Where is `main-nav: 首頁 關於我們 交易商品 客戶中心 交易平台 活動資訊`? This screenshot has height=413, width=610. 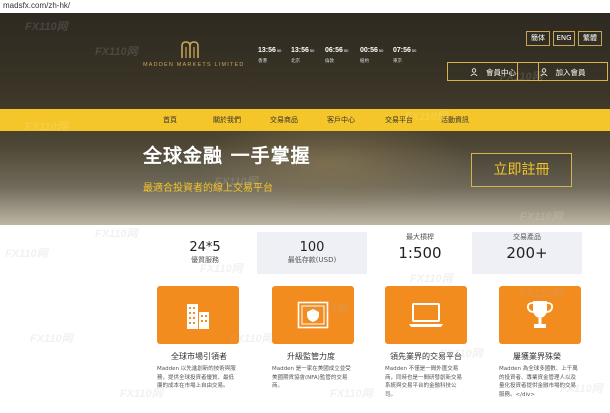
main-nav: 首頁 關於我們 交易商品 客戶中心 交易平台 活動資訊 is located at coordinates (305, 120).